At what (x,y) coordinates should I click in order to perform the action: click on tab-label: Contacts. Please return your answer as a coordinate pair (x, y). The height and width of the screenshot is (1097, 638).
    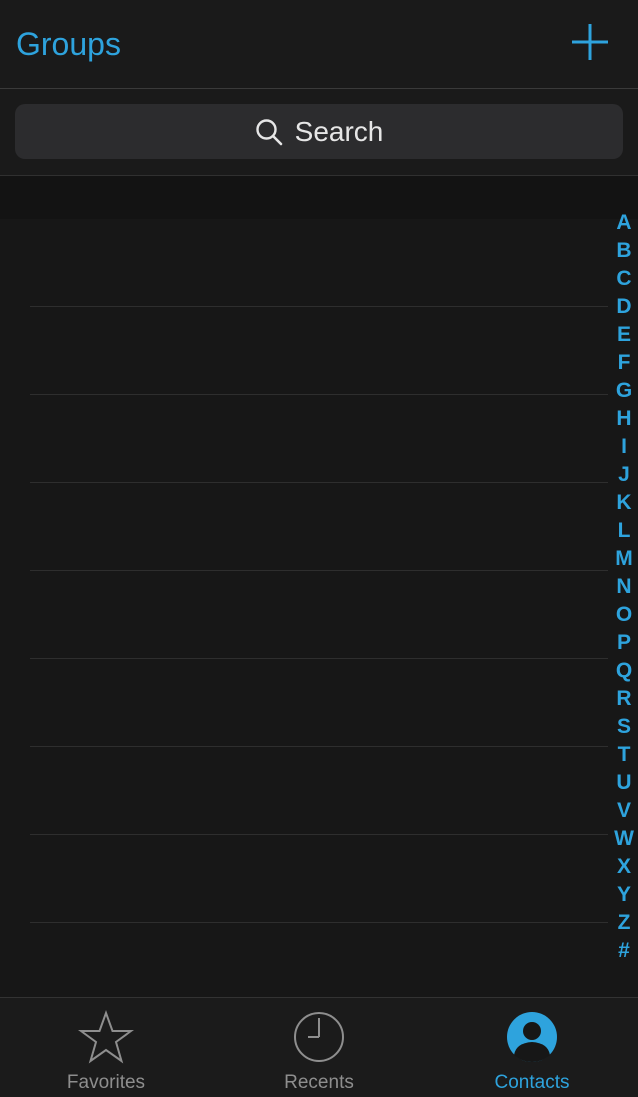
    Looking at the image, I should click on (532, 1082).